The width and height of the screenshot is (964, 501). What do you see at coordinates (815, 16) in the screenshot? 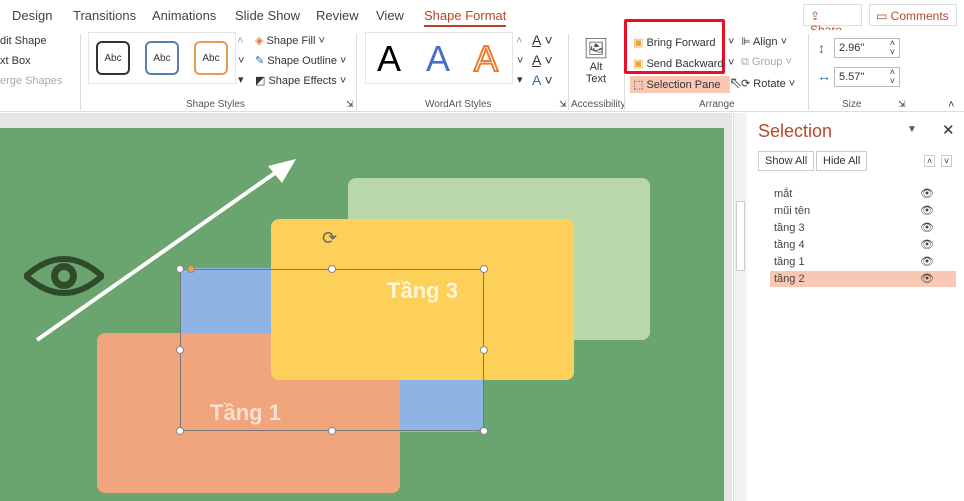
I see `share-icon: ⇪` at bounding box center [815, 16].